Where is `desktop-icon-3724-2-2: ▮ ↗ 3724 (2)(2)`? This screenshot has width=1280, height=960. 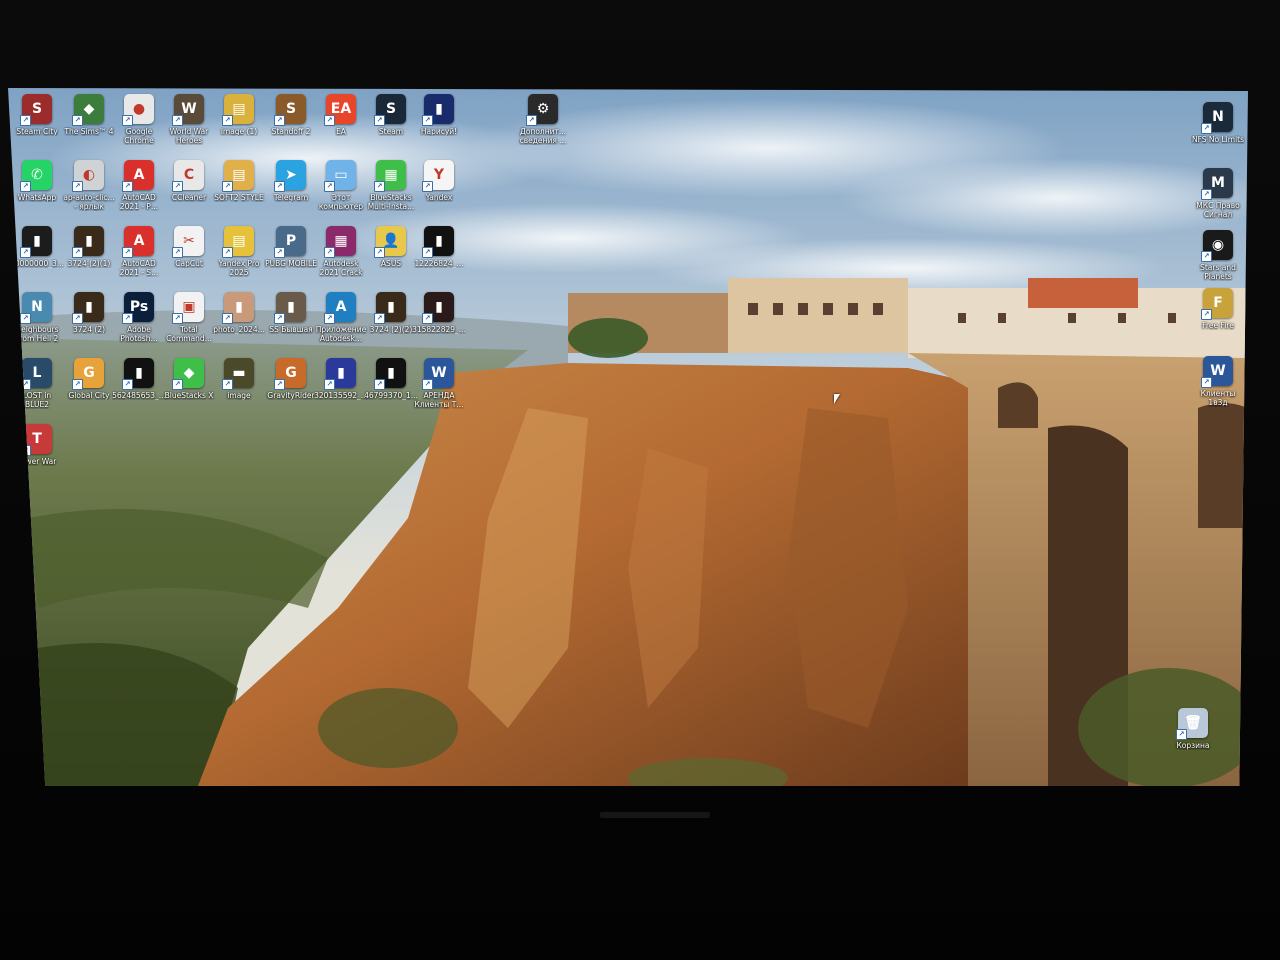
desktop-icon-3724-2-2: ▮ ↗ 3724 (2)(2) is located at coordinates (391, 313).